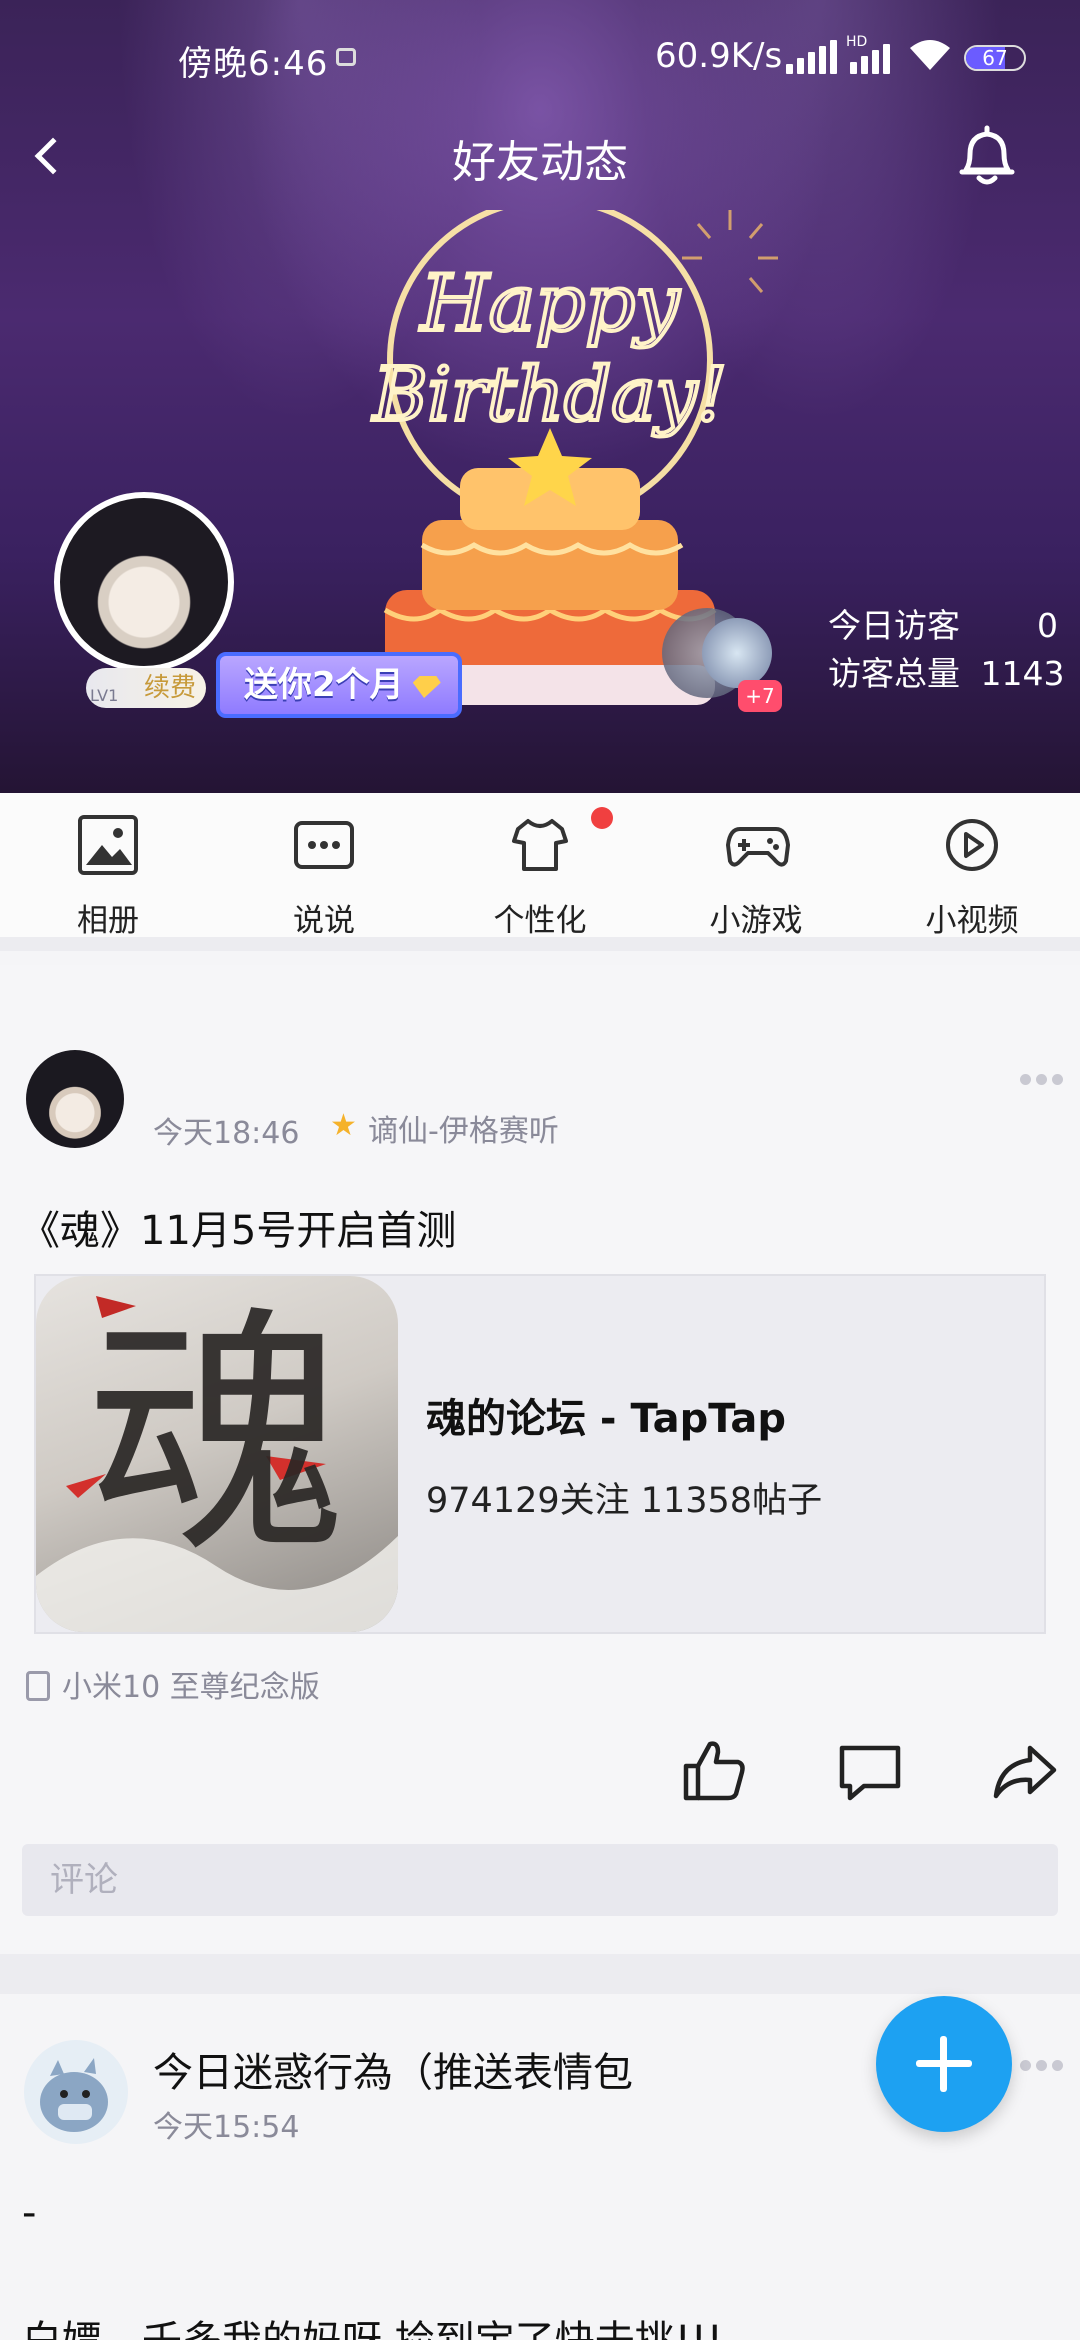 The height and width of the screenshot is (2340, 1080). What do you see at coordinates (894, 673) in the screenshot?
I see `visitors-total-label: 访客总量` at bounding box center [894, 673].